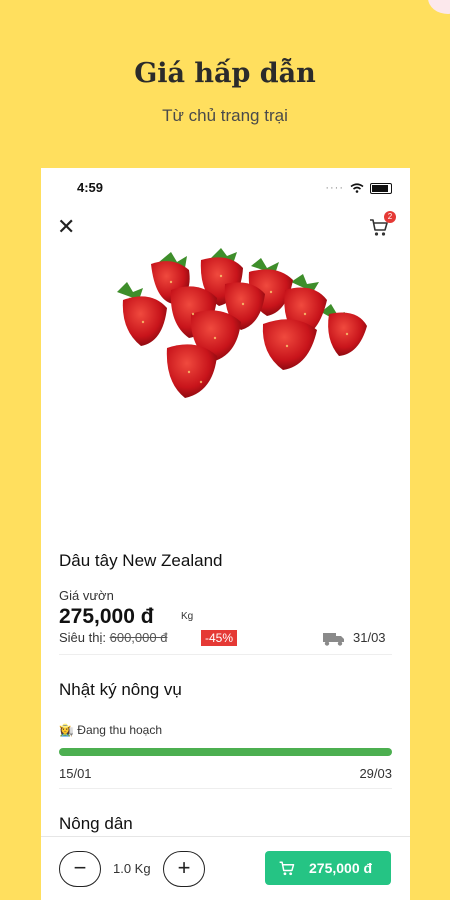 The image size is (450, 900). Describe the element at coordinates (120, 689) in the screenshot. I see `diary-title: Nhật ký nông vụ` at that location.